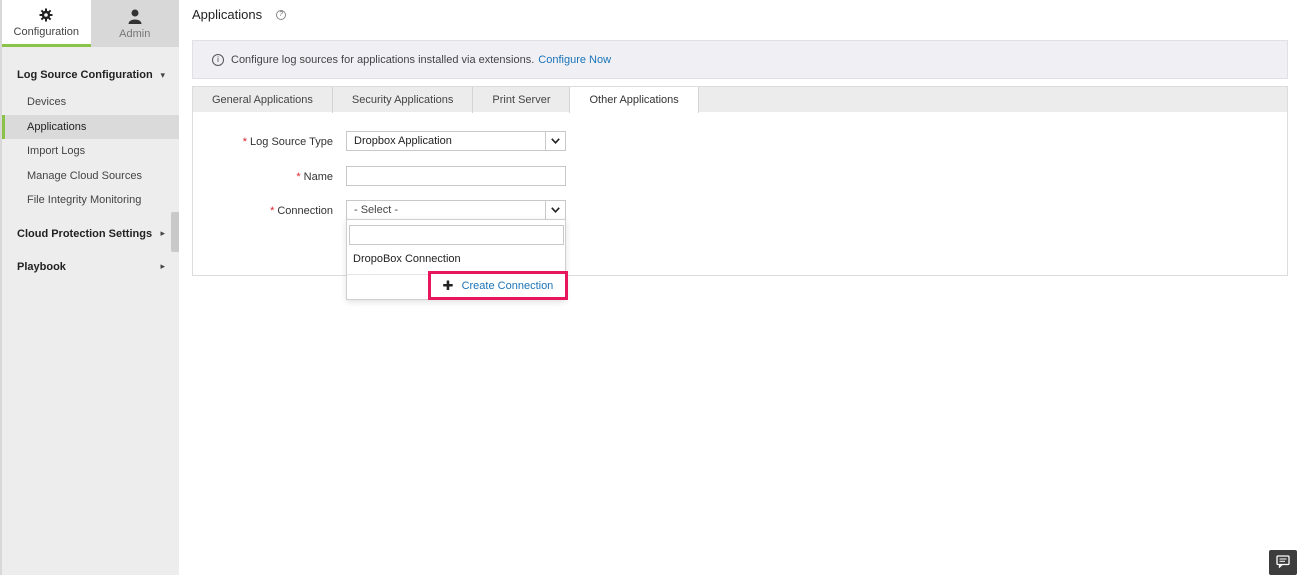 The width and height of the screenshot is (1300, 575). I want to click on log-source-type-value: Dropbox Application, so click(403, 141).